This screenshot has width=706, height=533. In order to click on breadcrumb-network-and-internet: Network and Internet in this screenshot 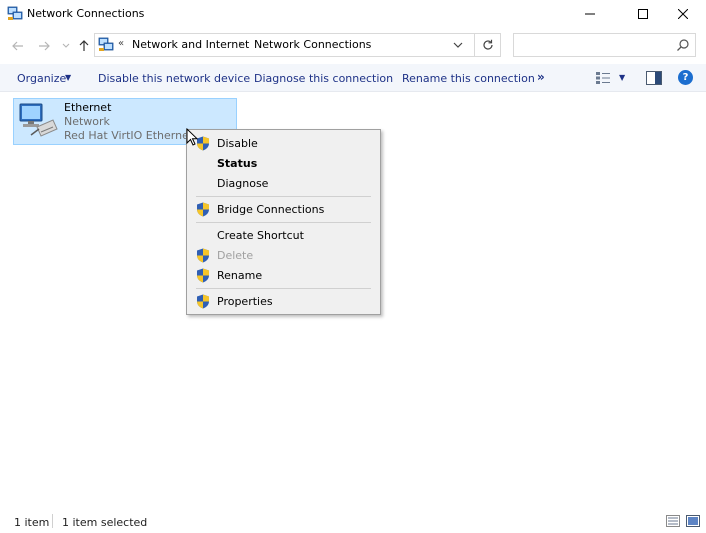, I will do `click(190, 44)`.